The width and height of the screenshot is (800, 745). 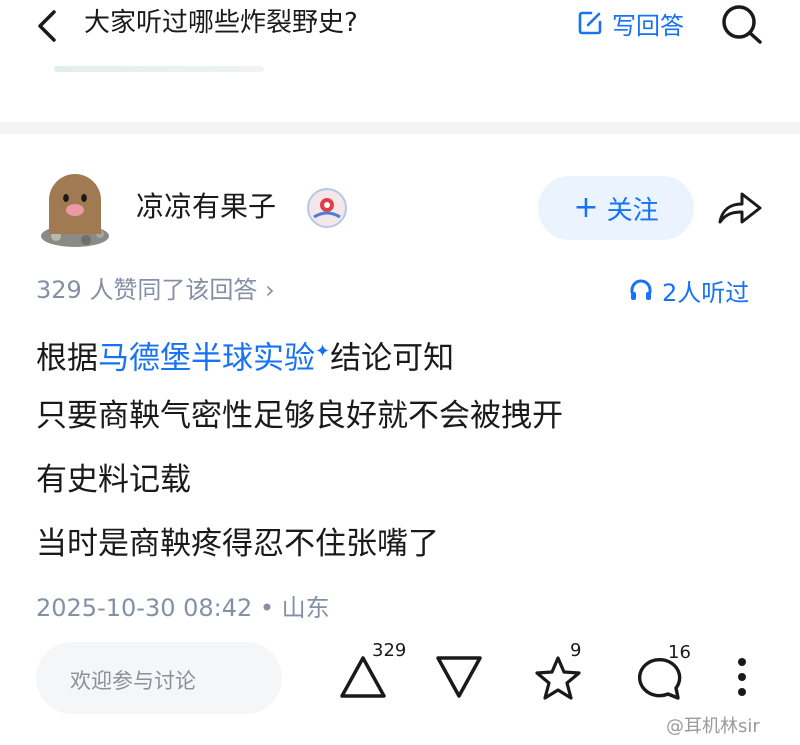 I want to click on answer-line: 只要商鞅气密性足够良好就不会被拽开, so click(x=299, y=416).